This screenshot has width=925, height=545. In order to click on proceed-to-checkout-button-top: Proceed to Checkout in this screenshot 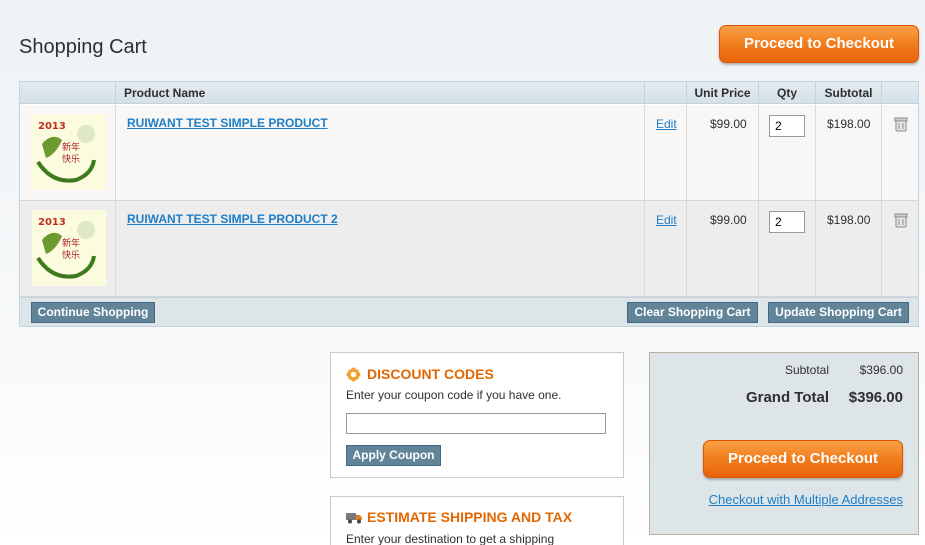, I will do `click(819, 44)`.